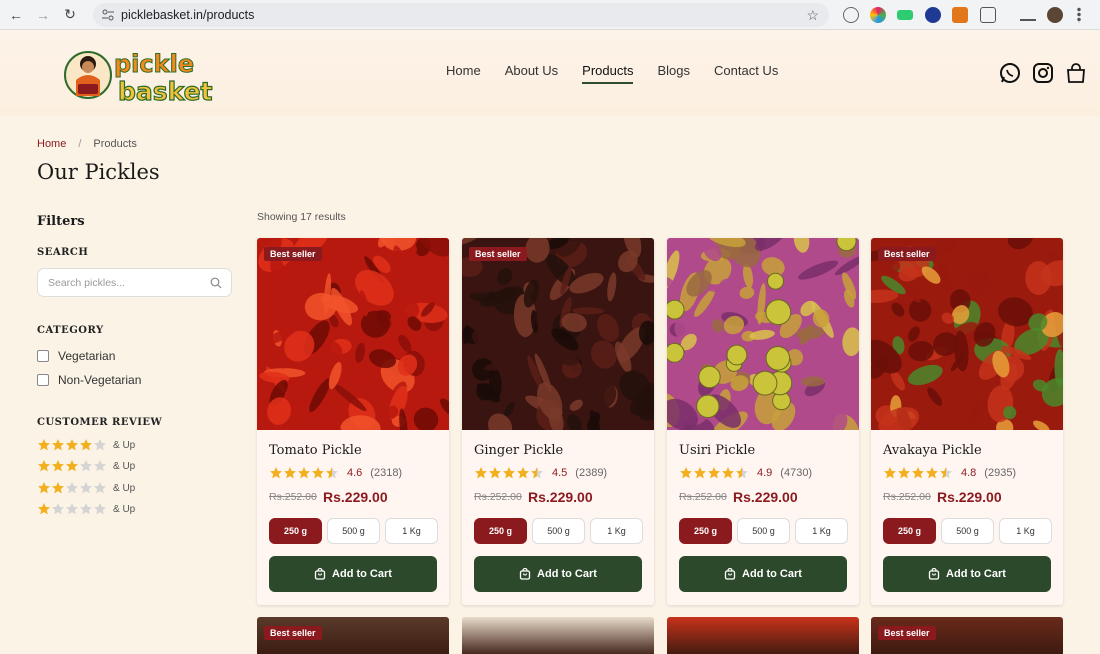 Image resolution: width=1100 pixels, height=654 pixels. Describe the element at coordinates (746, 70) in the screenshot. I see `nav-contact-us: Contact Us` at that location.